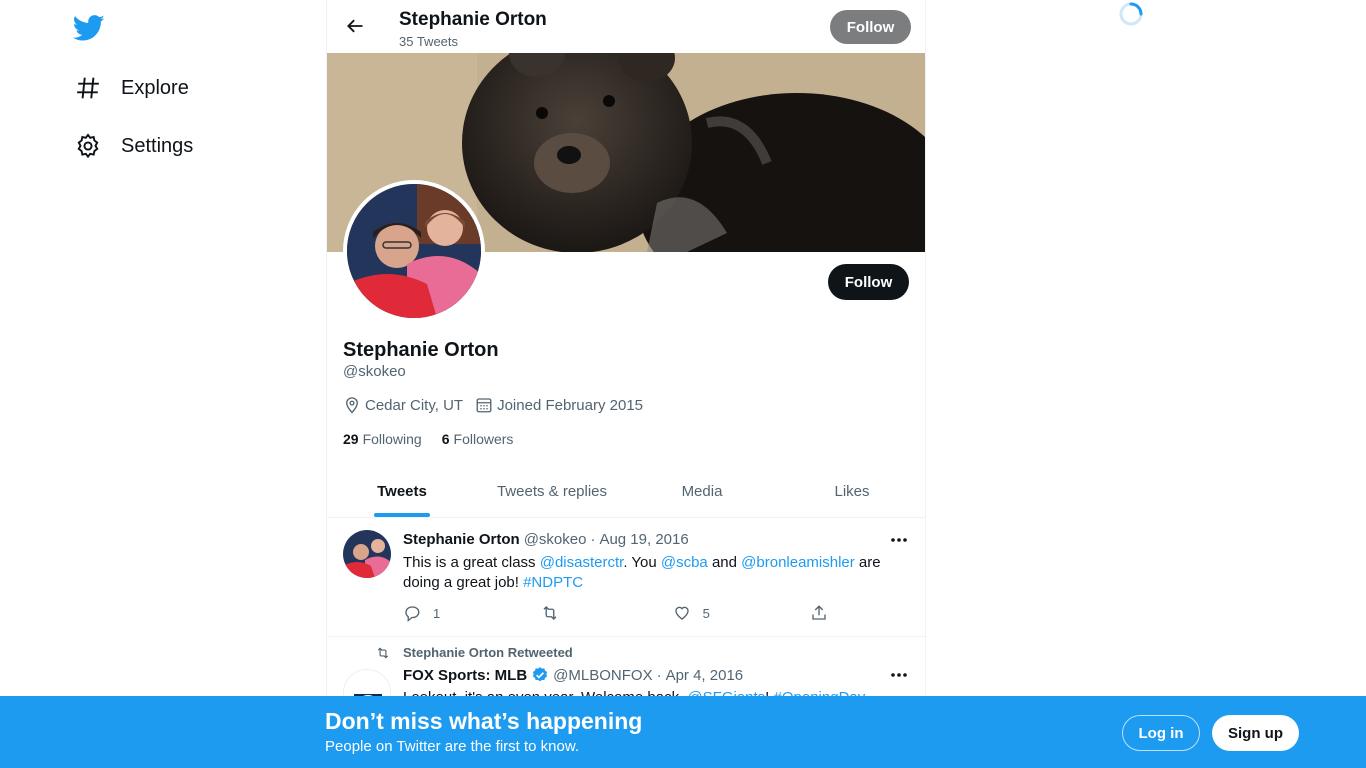 The width and height of the screenshot is (1366, 768). What do you see at coordinates (870, 27) in the screenshot?
I see `header-follow-button: Follow` at bounding box center [870, 27].